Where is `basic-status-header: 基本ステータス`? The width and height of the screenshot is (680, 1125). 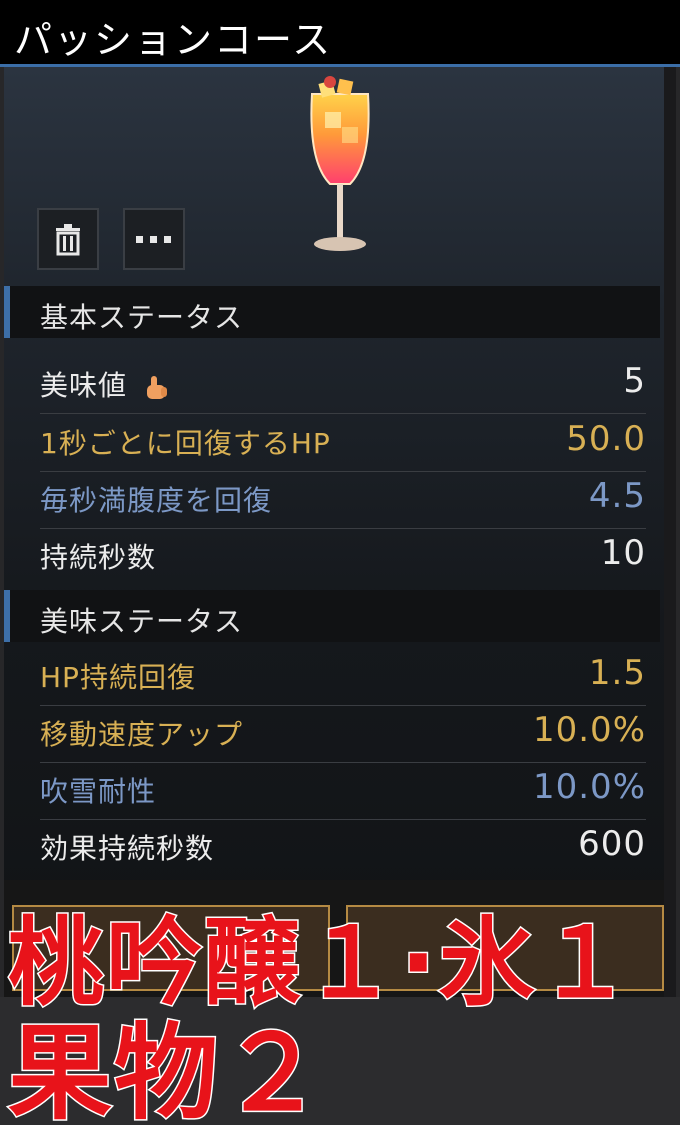
basic-status-header: 基本ステータス is located at coordinates (332, 312).